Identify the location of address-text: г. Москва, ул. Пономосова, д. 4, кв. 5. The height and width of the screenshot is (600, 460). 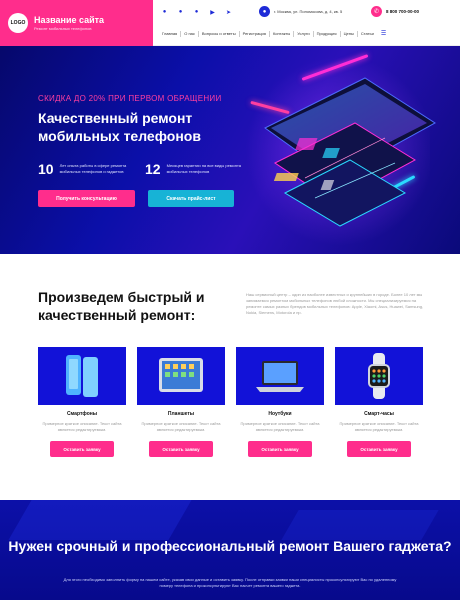
(308, 11).